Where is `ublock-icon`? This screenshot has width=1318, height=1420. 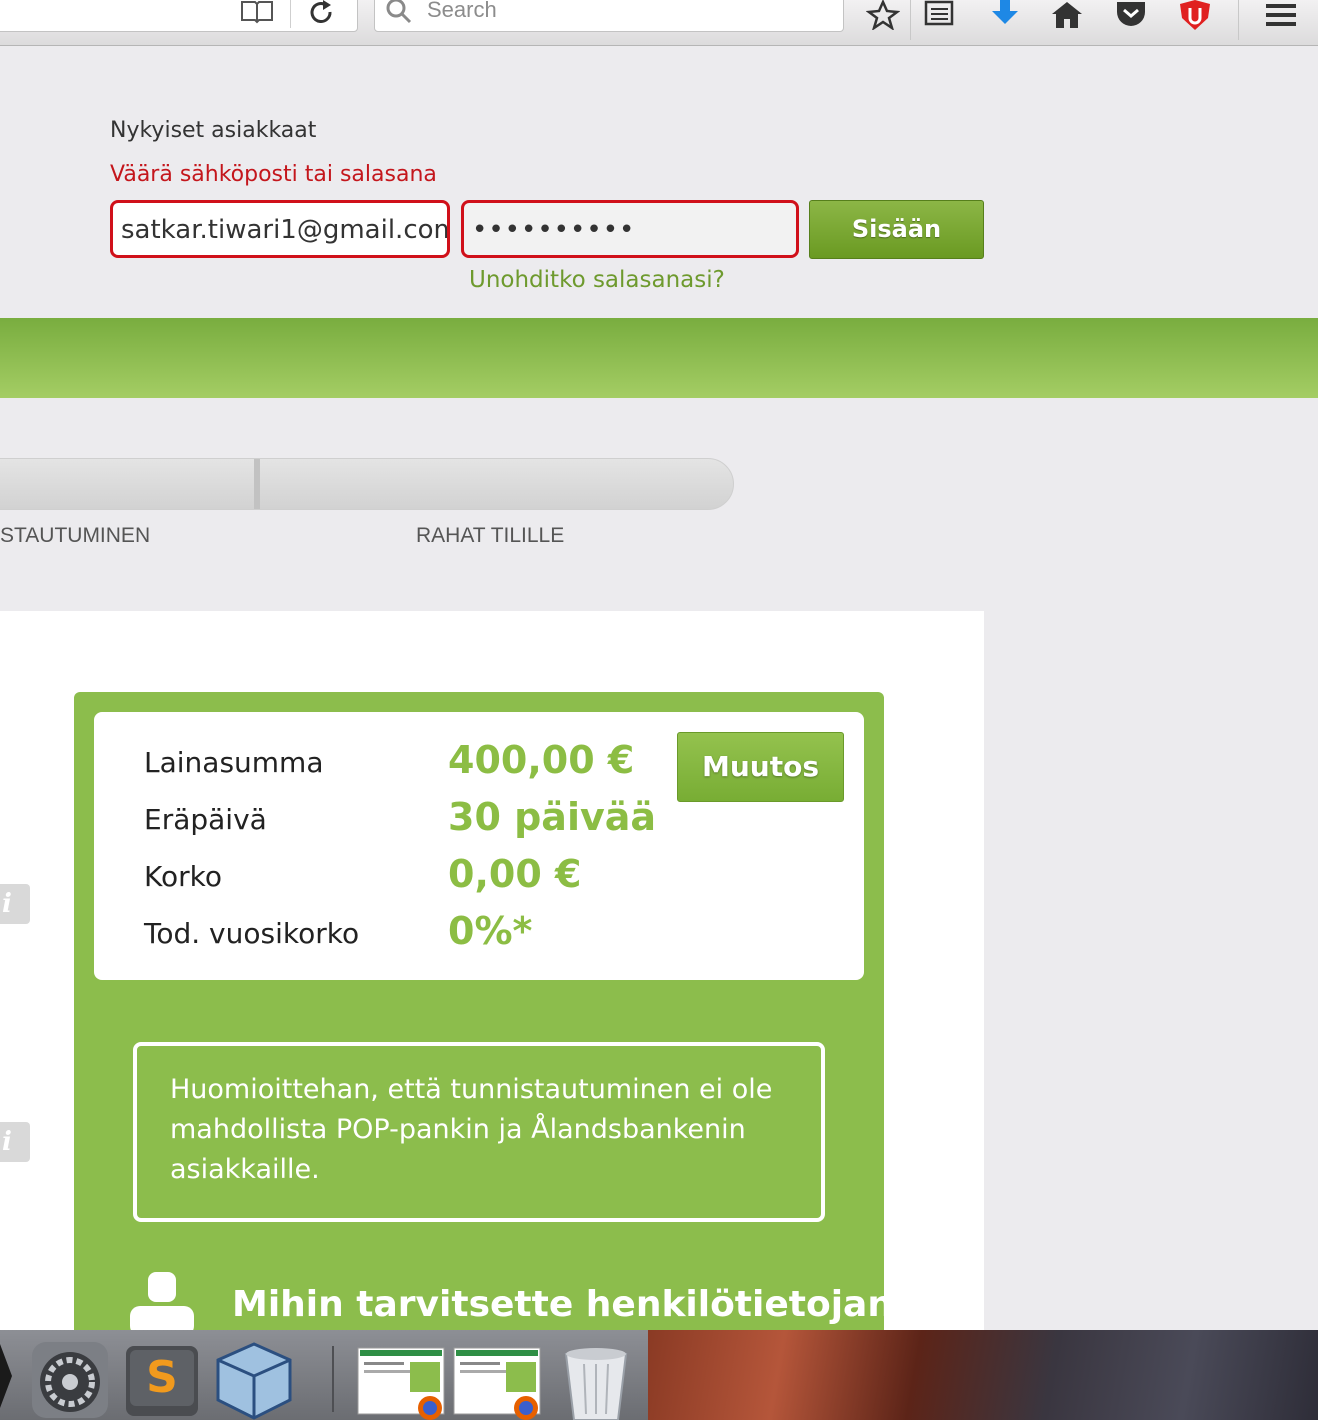 ublock-icon is located at coordinates (1195, 15).